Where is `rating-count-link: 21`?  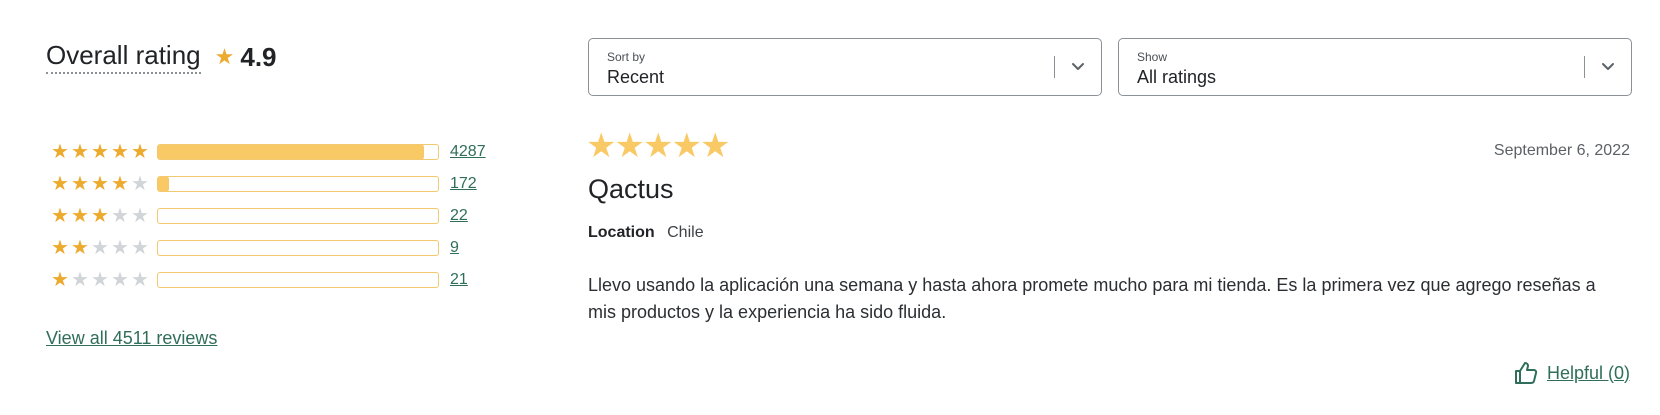
rating-count-link: 21 is located at coordinates (459, 280).